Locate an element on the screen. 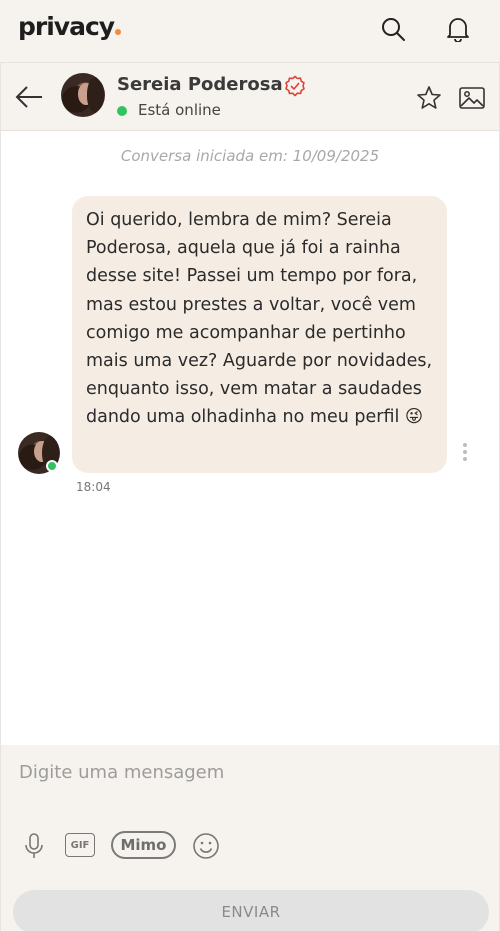 The height and width of the screenshot is (931, 500). online-status-dot is located at coordinates (122, 111).